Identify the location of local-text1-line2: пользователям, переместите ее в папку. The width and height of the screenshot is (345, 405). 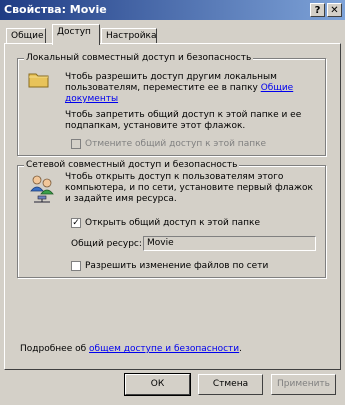
(161, 88).